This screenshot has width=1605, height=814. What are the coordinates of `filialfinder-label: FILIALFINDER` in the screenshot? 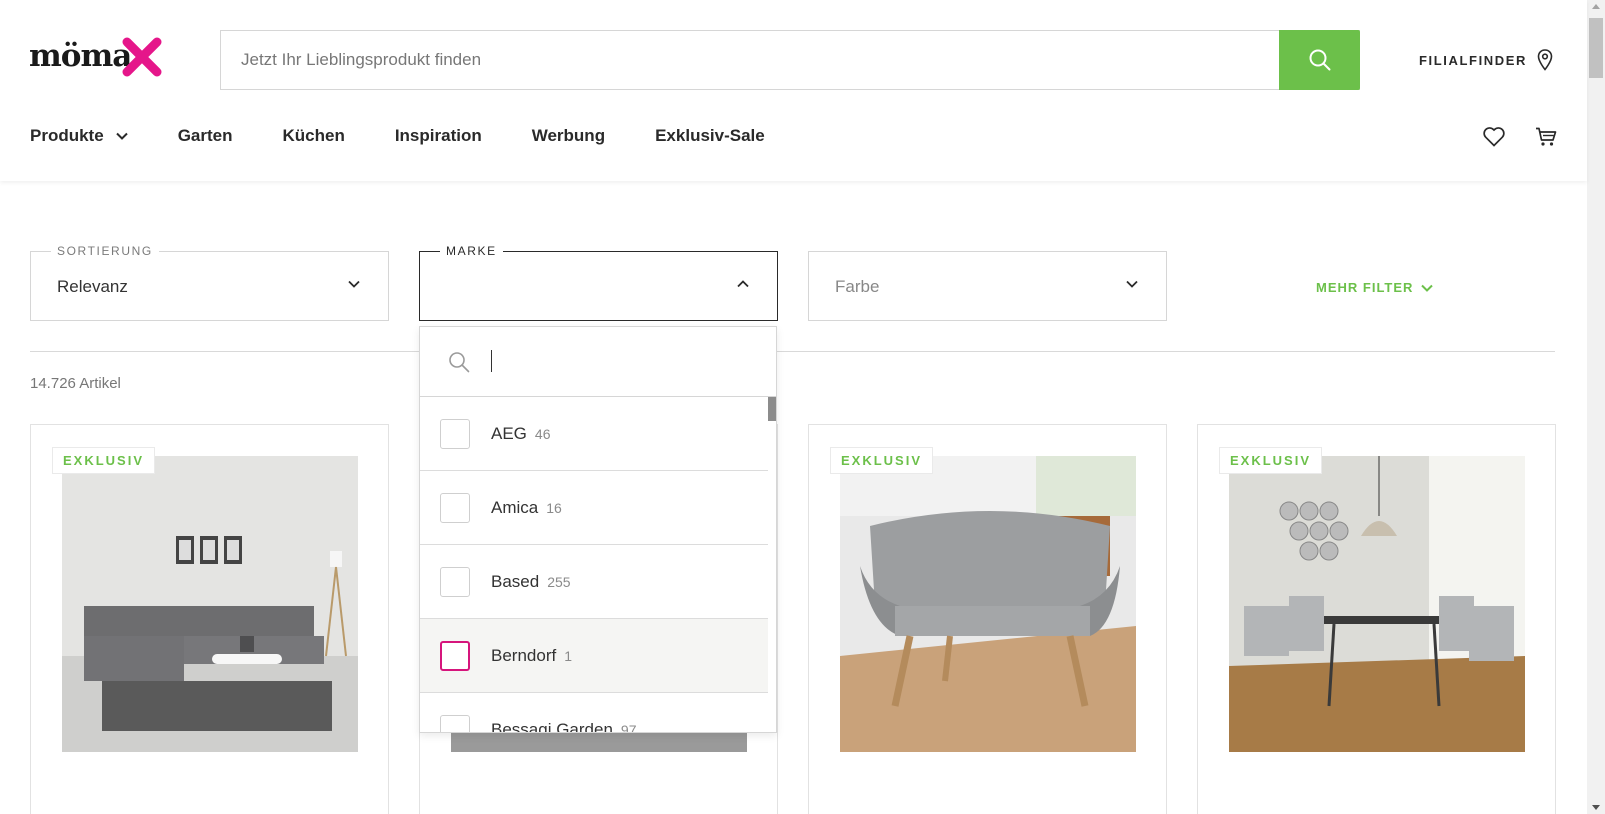 It's located at (1473, 60).